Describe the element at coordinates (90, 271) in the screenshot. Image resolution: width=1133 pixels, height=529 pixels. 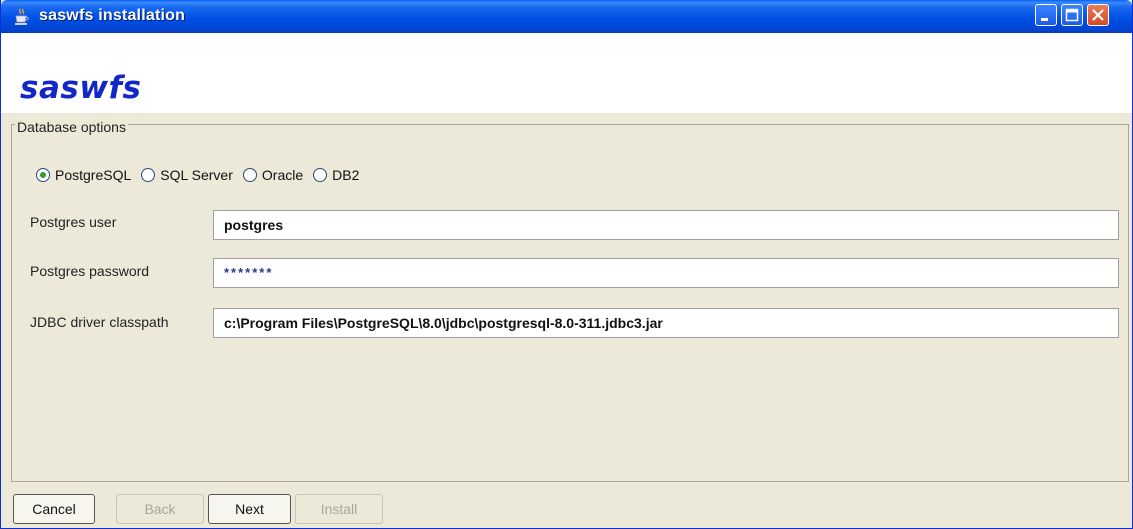
I see `postgres-password-label: Postgres password` at that location.